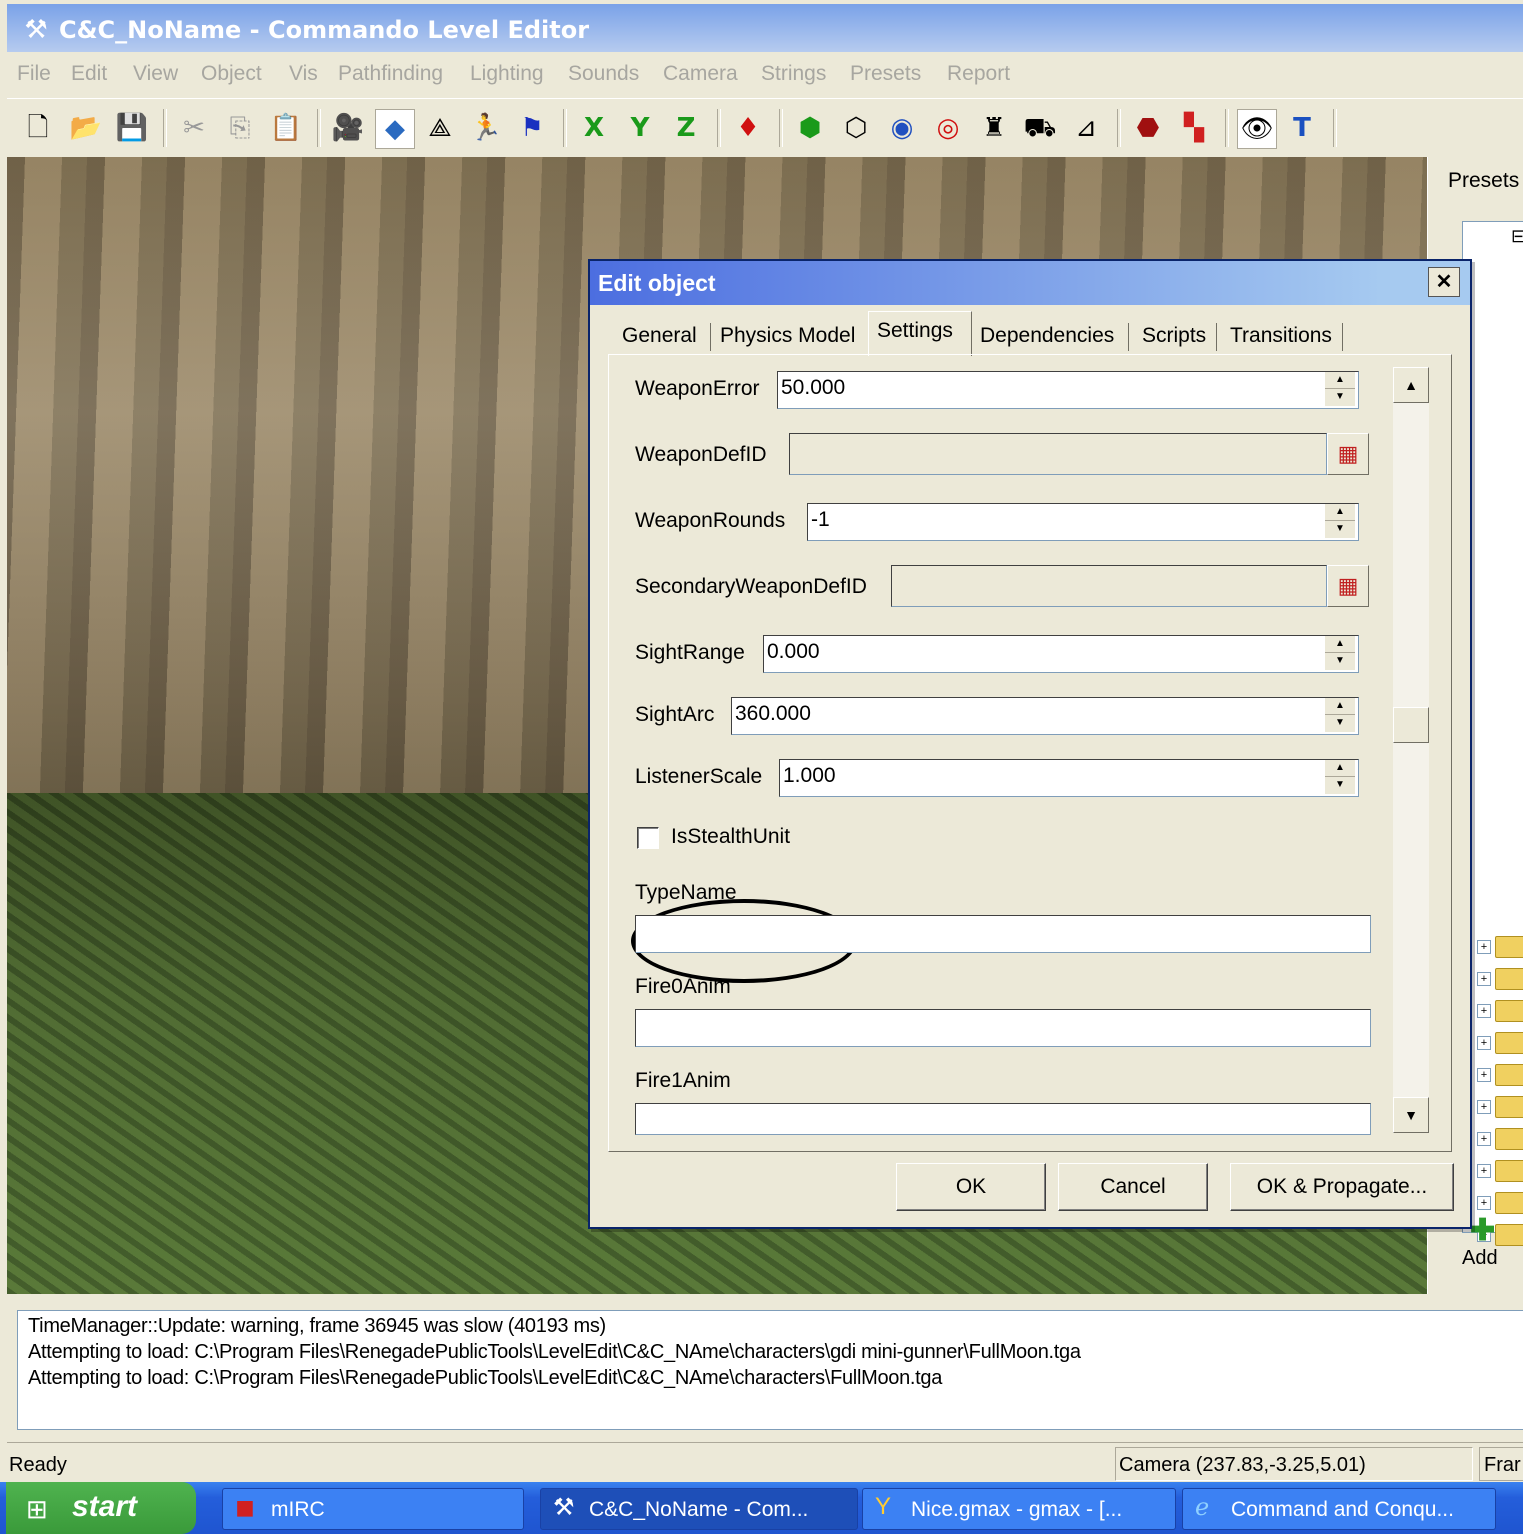 Image resolution: width=1523 pixels, height=1534 pixels. I want to click on sight-range-spinner: ▲ ▼, so click(1340, 653).